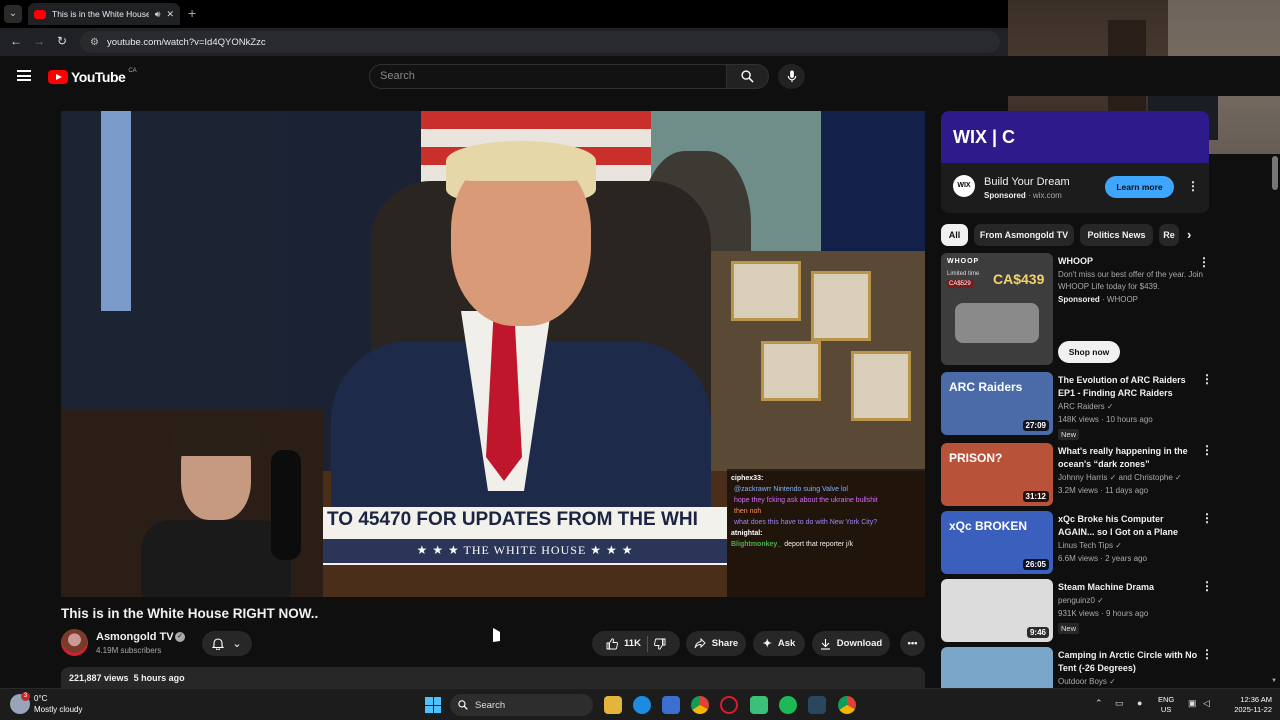  What do you see at coordinates (1119, 703) in the screenshot?
I see `tray-app-icon: ▭` at bounding box center [1119, 703].